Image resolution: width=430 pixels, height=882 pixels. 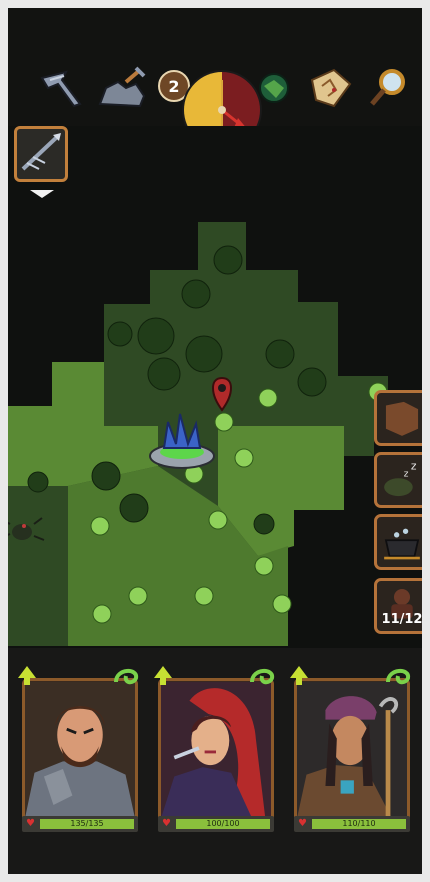 What do you see at coordinates (87, 823) in the screenshot?
I see `hp-text: 135/135` at bounding box center [87, 823].